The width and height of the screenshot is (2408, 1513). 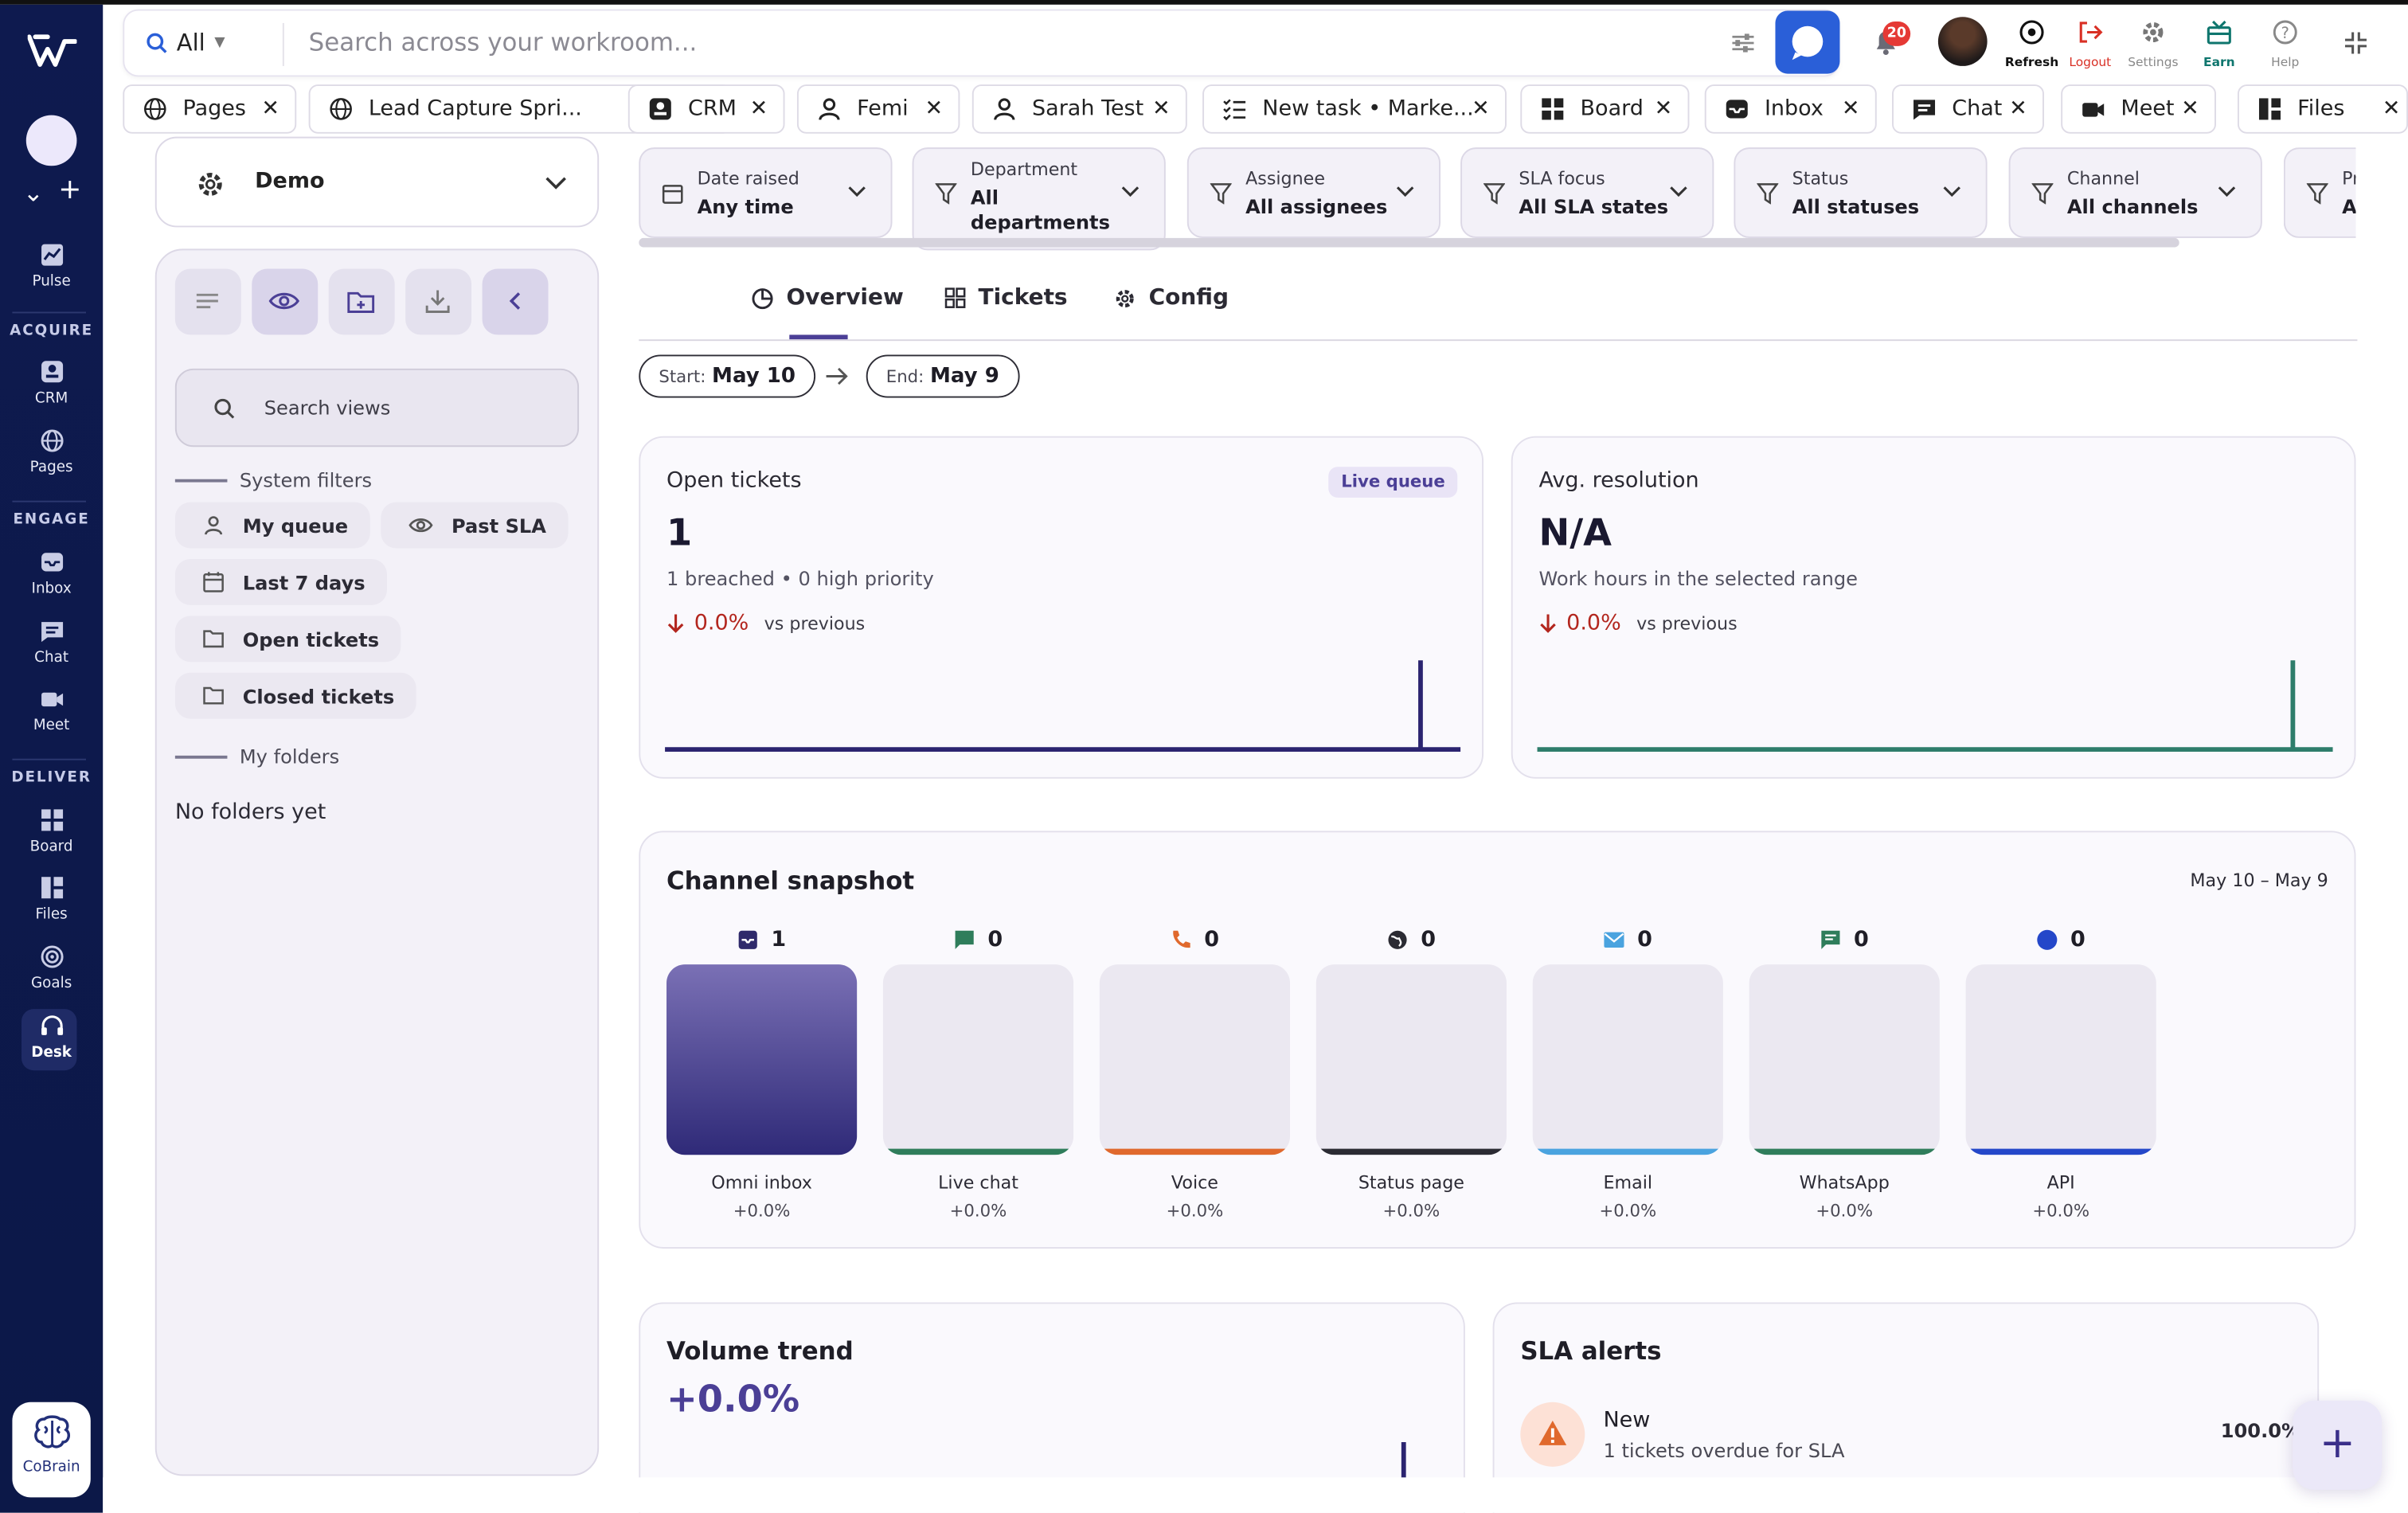 What do you see at coordinates (1743, 43) in the screenshot?
I see `filter-settings-icon` at bounding box center [1743, 43].